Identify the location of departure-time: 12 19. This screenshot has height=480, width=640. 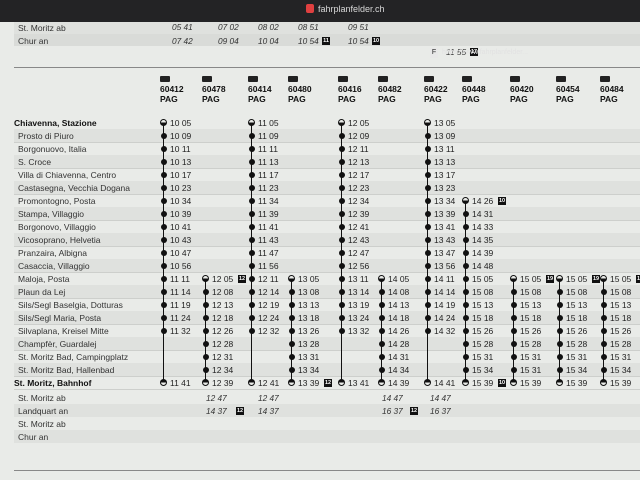
(268, 305).